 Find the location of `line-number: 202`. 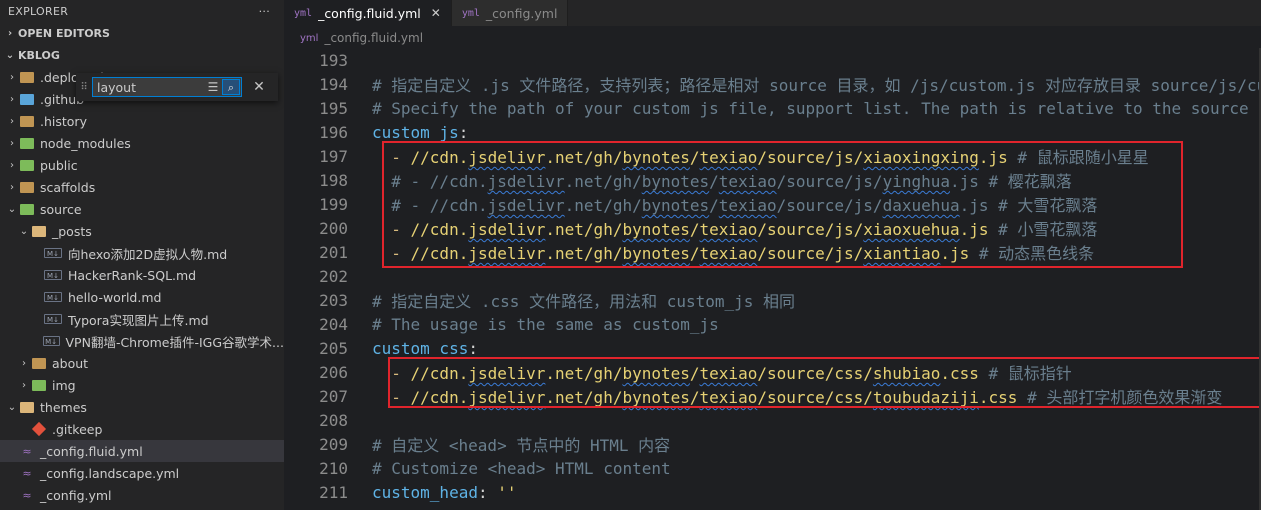

line-number: 202 is located at coordinates (333, 276).